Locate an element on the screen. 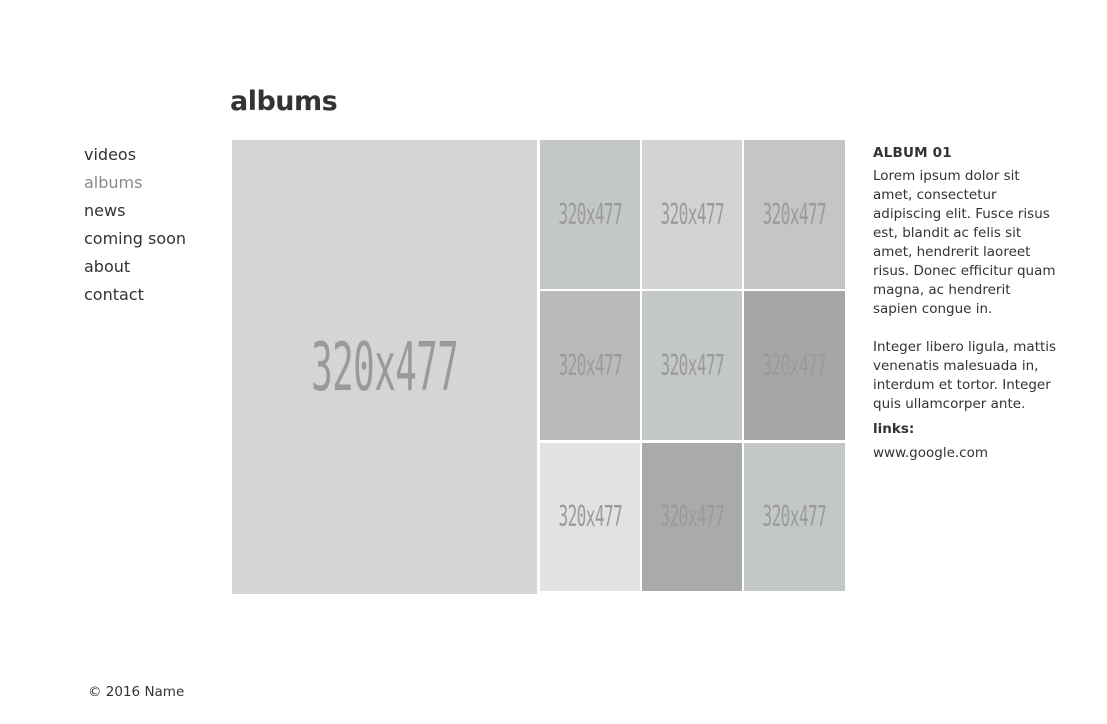 The width and height of the screenshot is (1107, 724). nav-link-coming-soon: coming soon is located at coordinates (135, 238).